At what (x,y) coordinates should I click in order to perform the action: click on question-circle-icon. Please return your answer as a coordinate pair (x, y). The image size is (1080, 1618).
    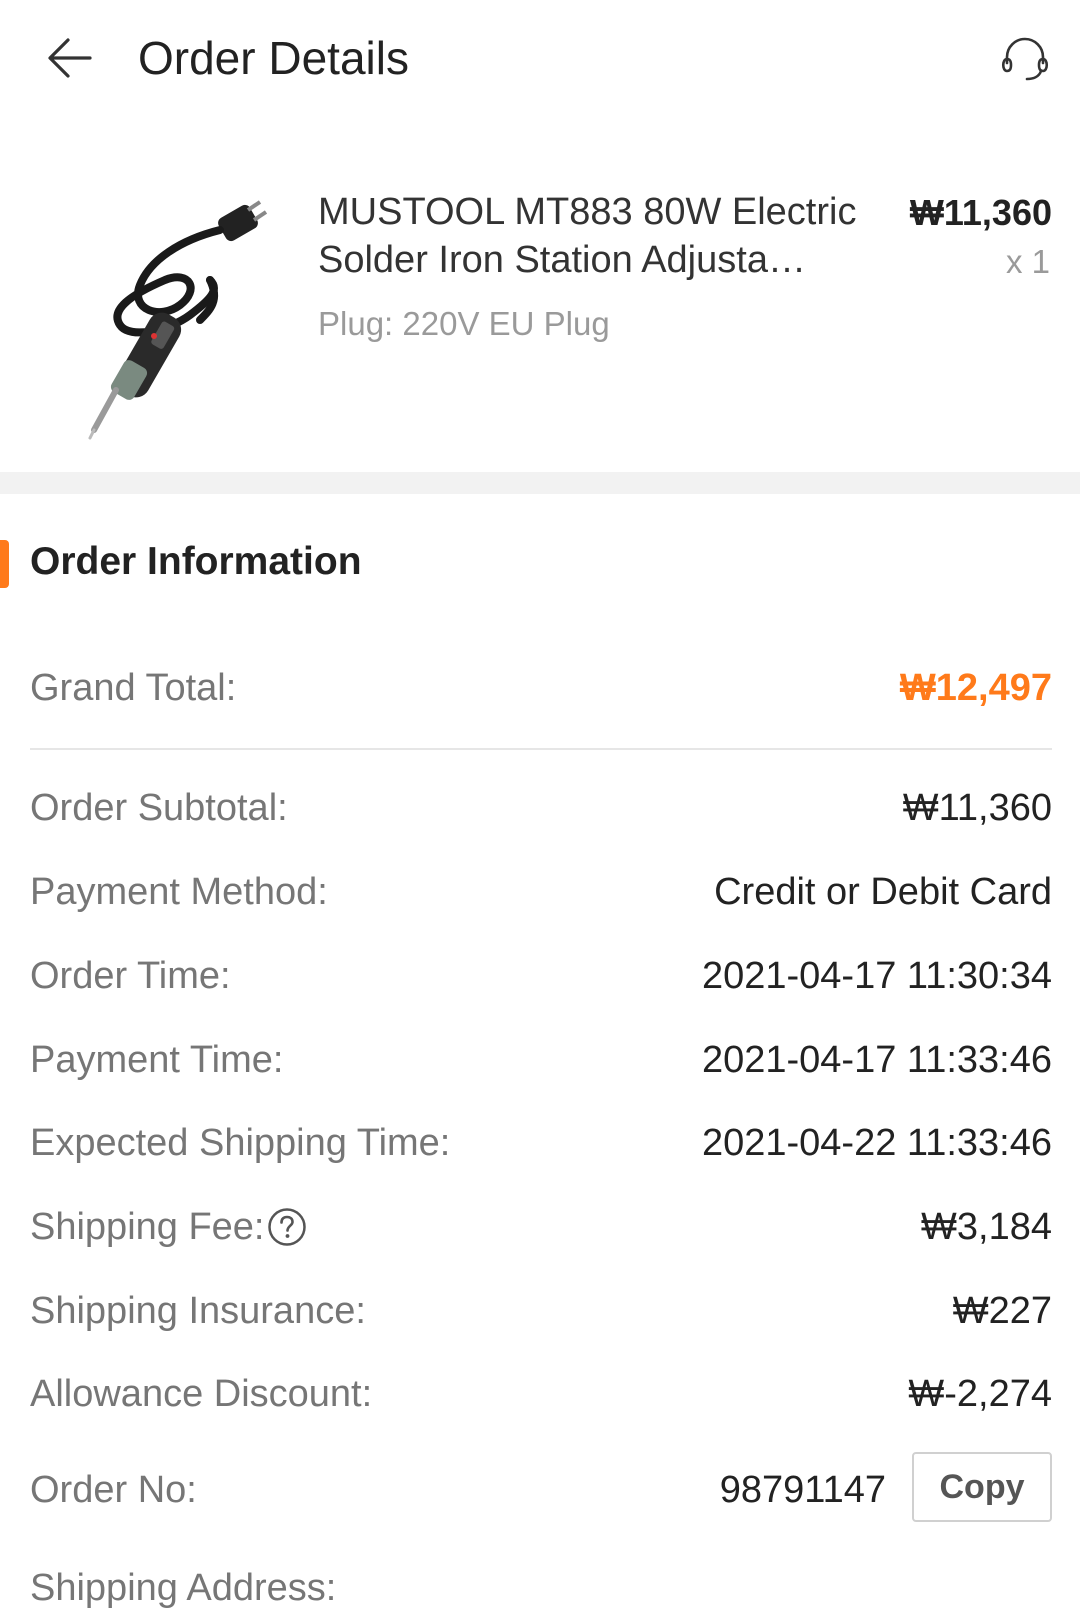
    Looking at the image, I should click on (287, 1227).